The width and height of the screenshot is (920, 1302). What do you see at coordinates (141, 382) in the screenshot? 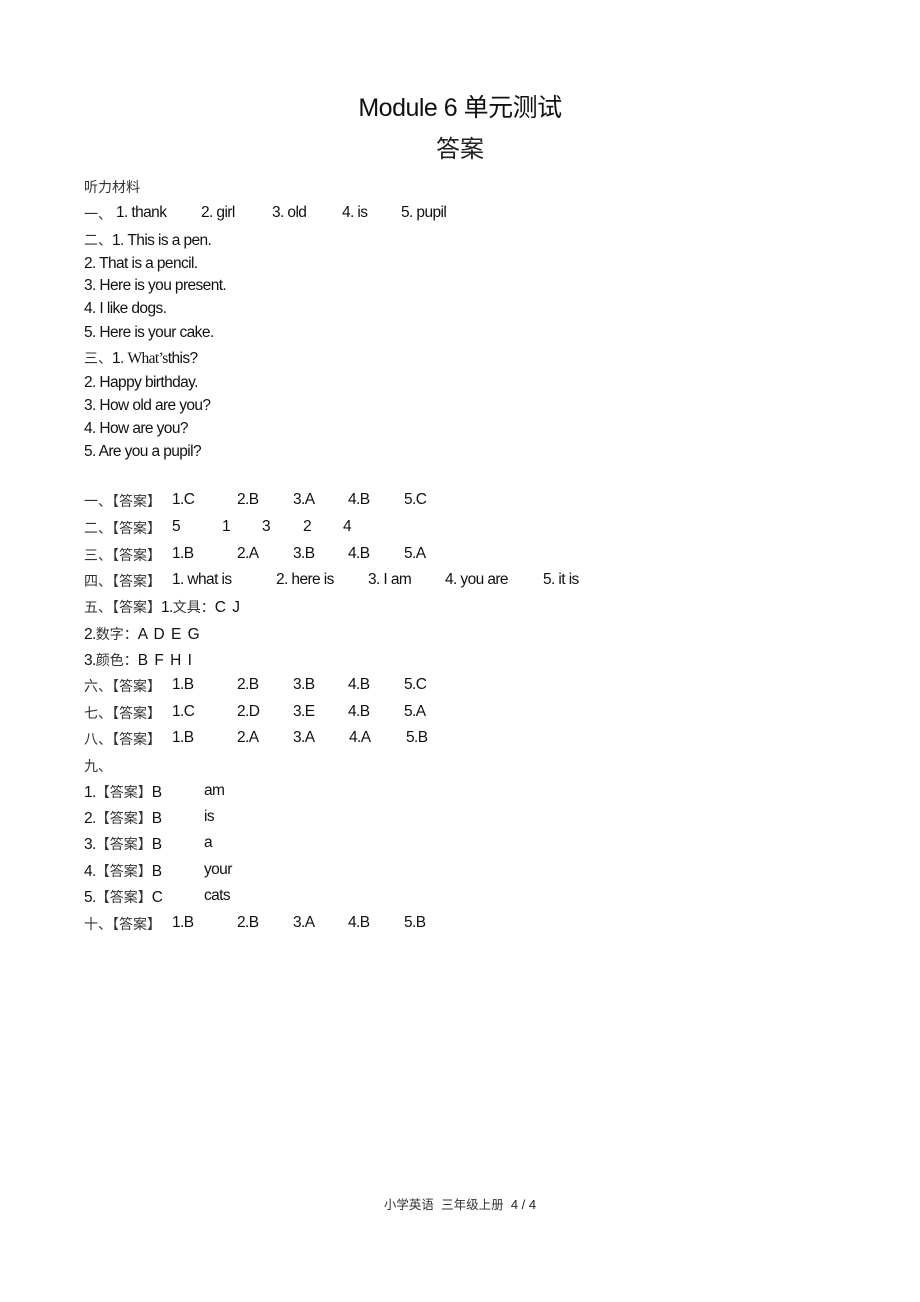
I see `list-item: 2. Happy birthday.` at bounding box center [141, 382].